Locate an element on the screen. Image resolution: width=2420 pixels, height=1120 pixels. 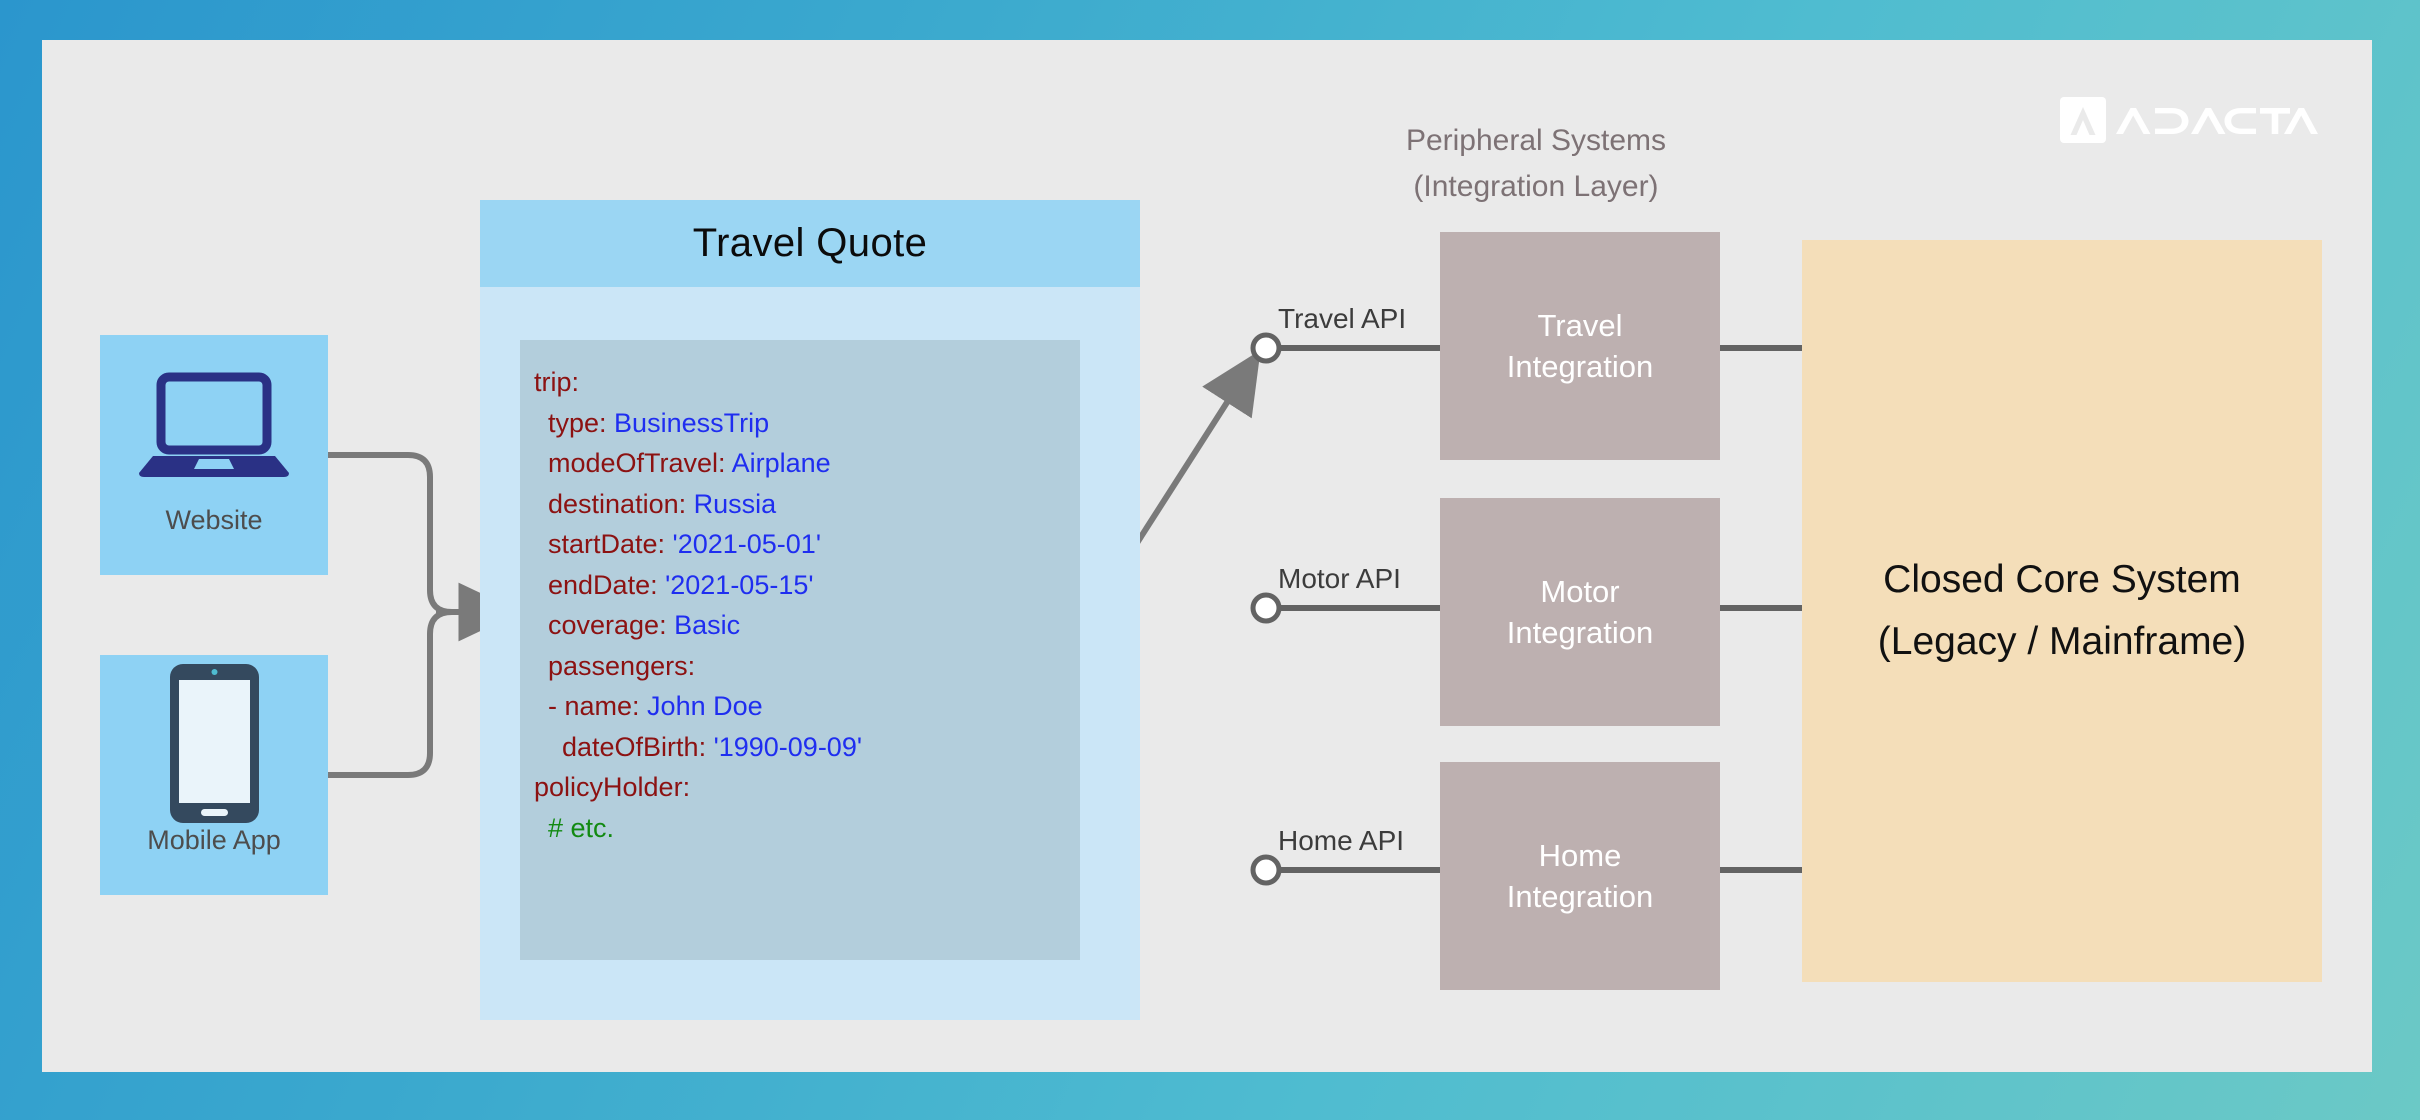
code-line: coverage: Basic is located at coordinates (644, 625).